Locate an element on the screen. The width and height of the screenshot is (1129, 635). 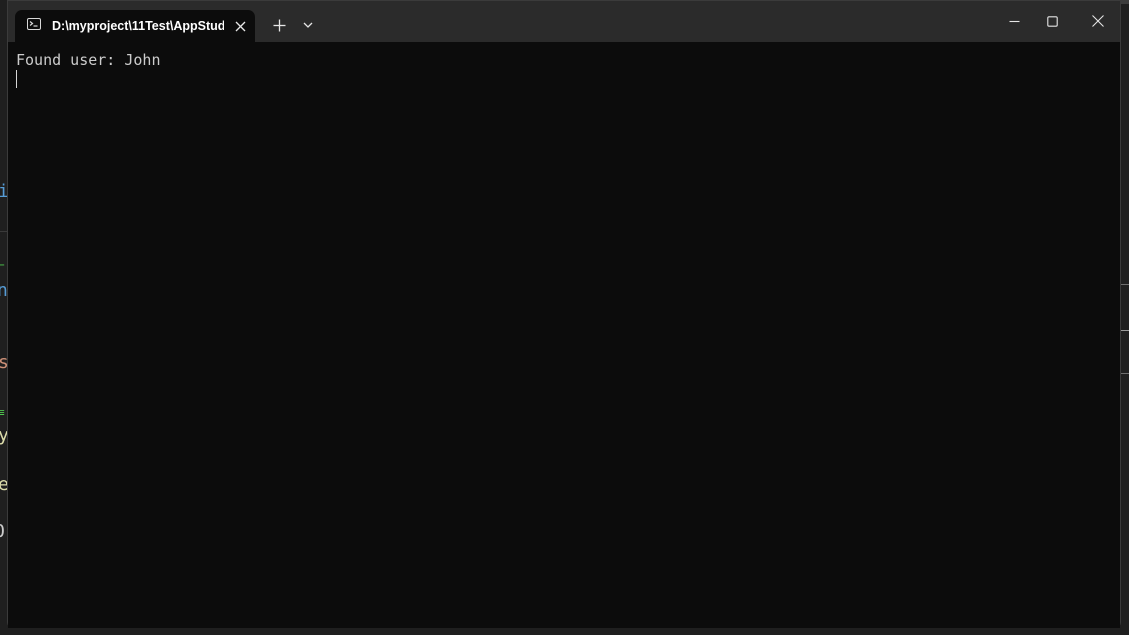
close-window-button is located at coordinates (1098, 21).